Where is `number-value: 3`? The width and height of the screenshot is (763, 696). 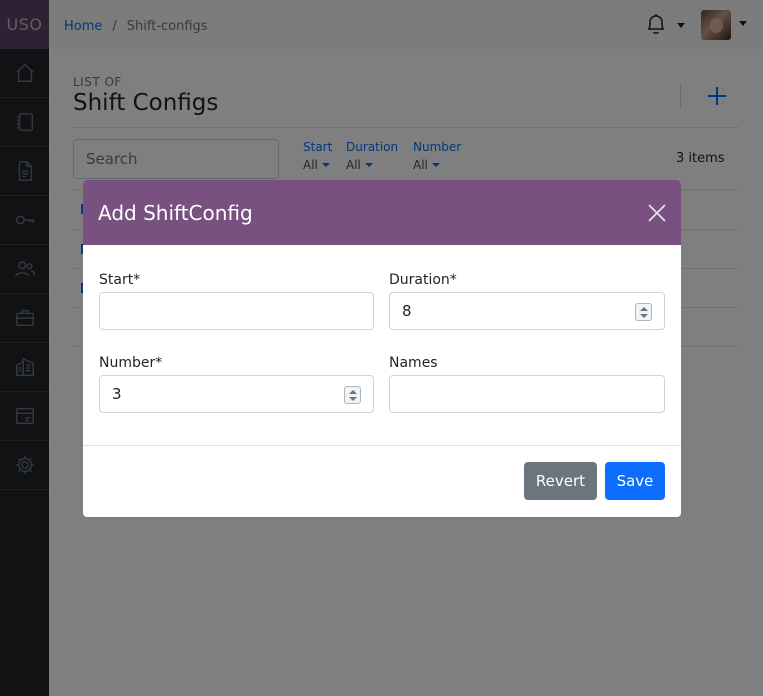
number-value: 3 is located at coordinates (117, 394).